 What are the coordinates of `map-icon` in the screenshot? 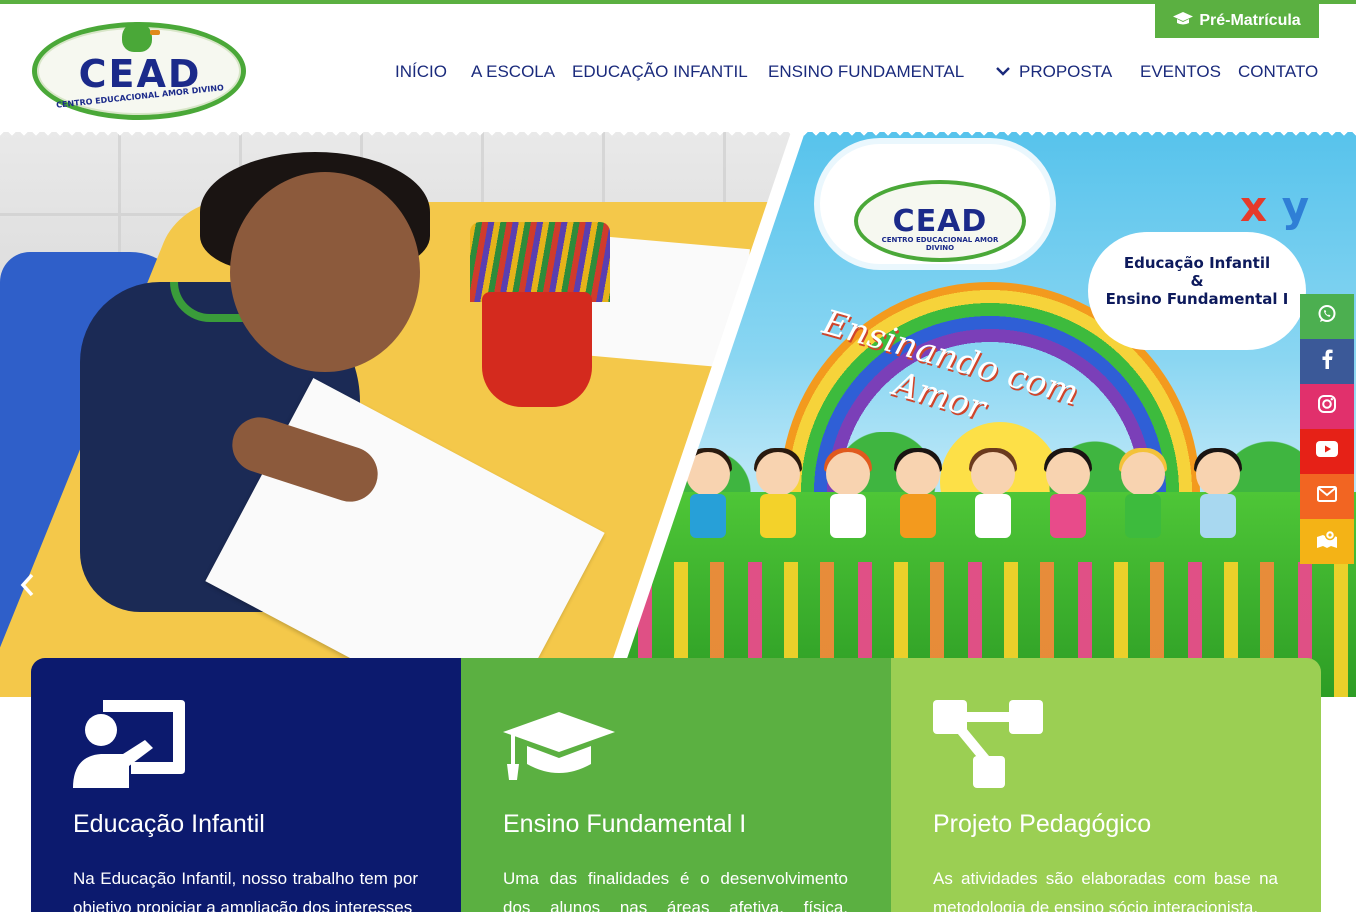 It's located at (1327, 541).